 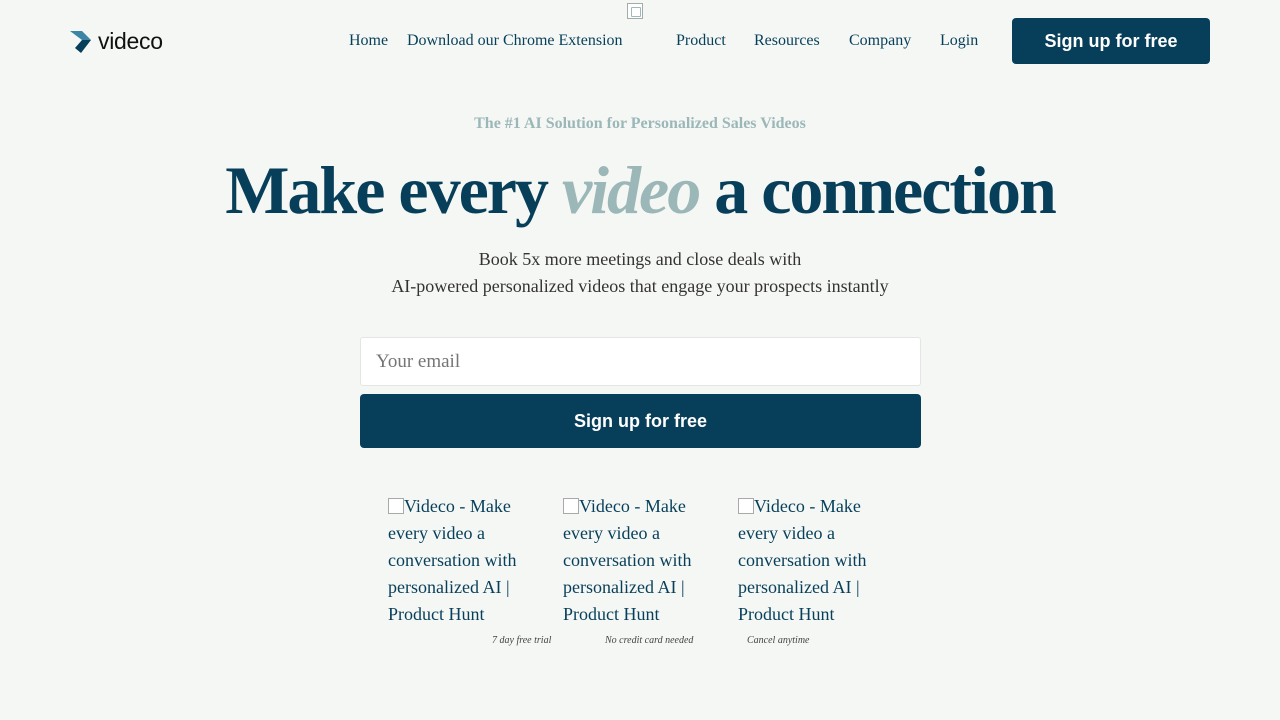 What do you see at coordinates (522, 640) in the screenshot?
I see `free-trial-note: 7 day free trial` at bounding box center [522, 640].